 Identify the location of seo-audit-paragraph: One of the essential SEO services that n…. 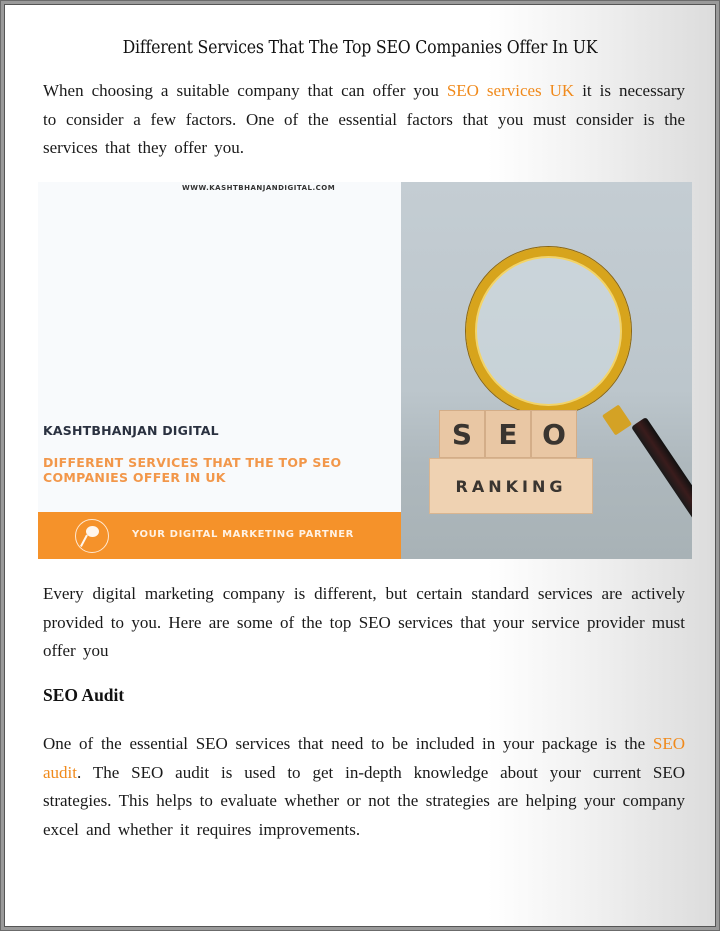
(364, 787).